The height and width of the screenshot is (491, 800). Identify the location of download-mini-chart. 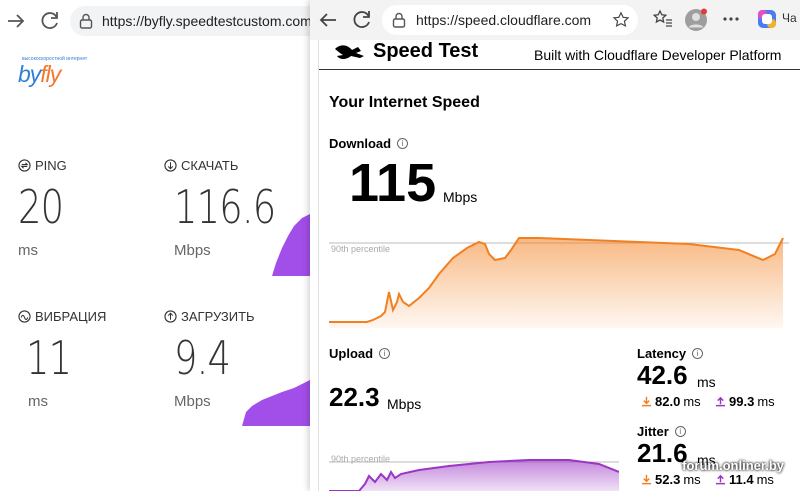
(291, 245).